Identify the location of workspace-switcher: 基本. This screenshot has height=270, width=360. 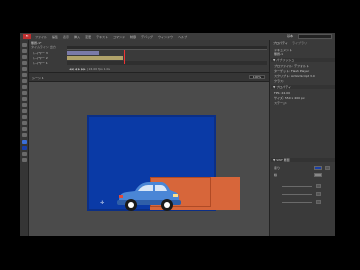
(290, 36).